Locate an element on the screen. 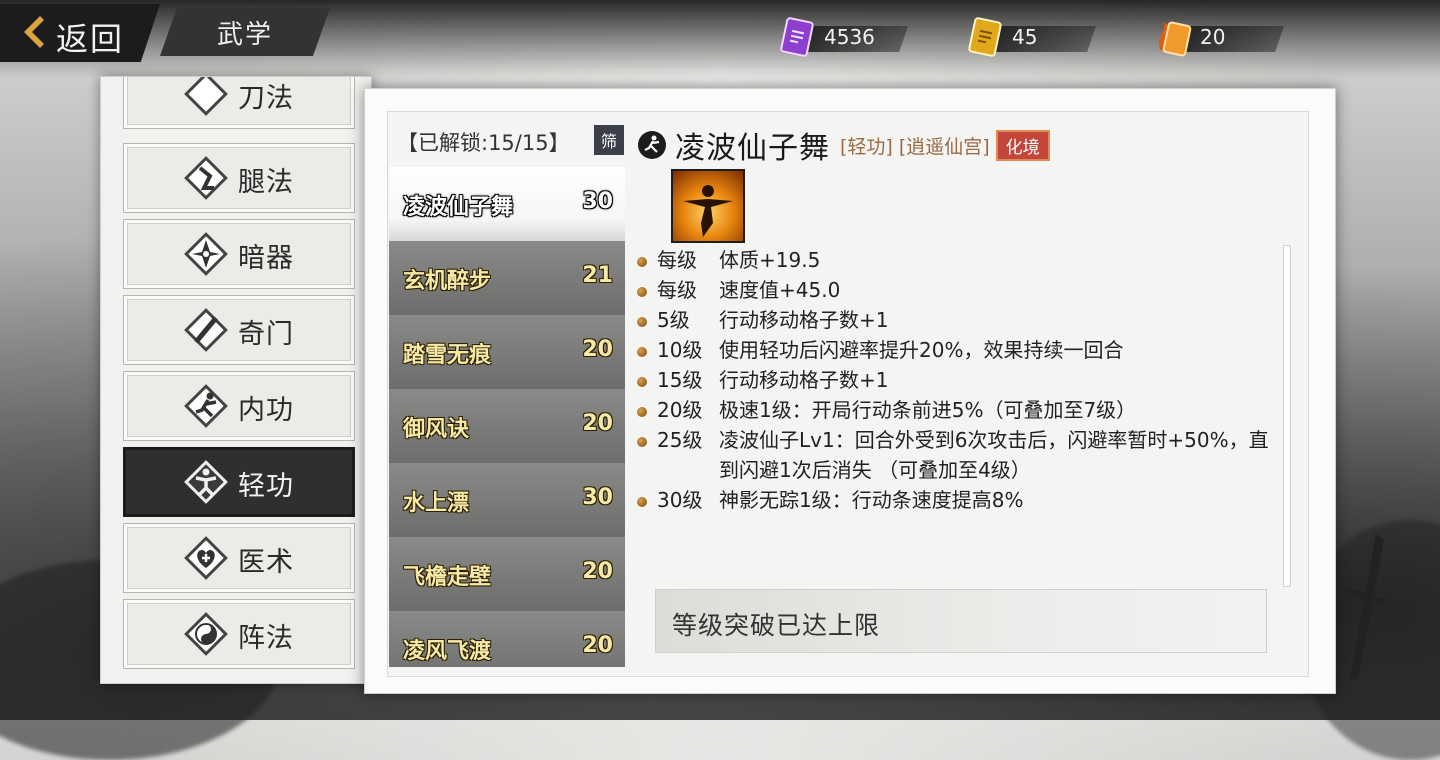 This screenshot has height=760, width=1440. skill-row: 凌波仙子舞 30 is located at coordinates (507, 205).